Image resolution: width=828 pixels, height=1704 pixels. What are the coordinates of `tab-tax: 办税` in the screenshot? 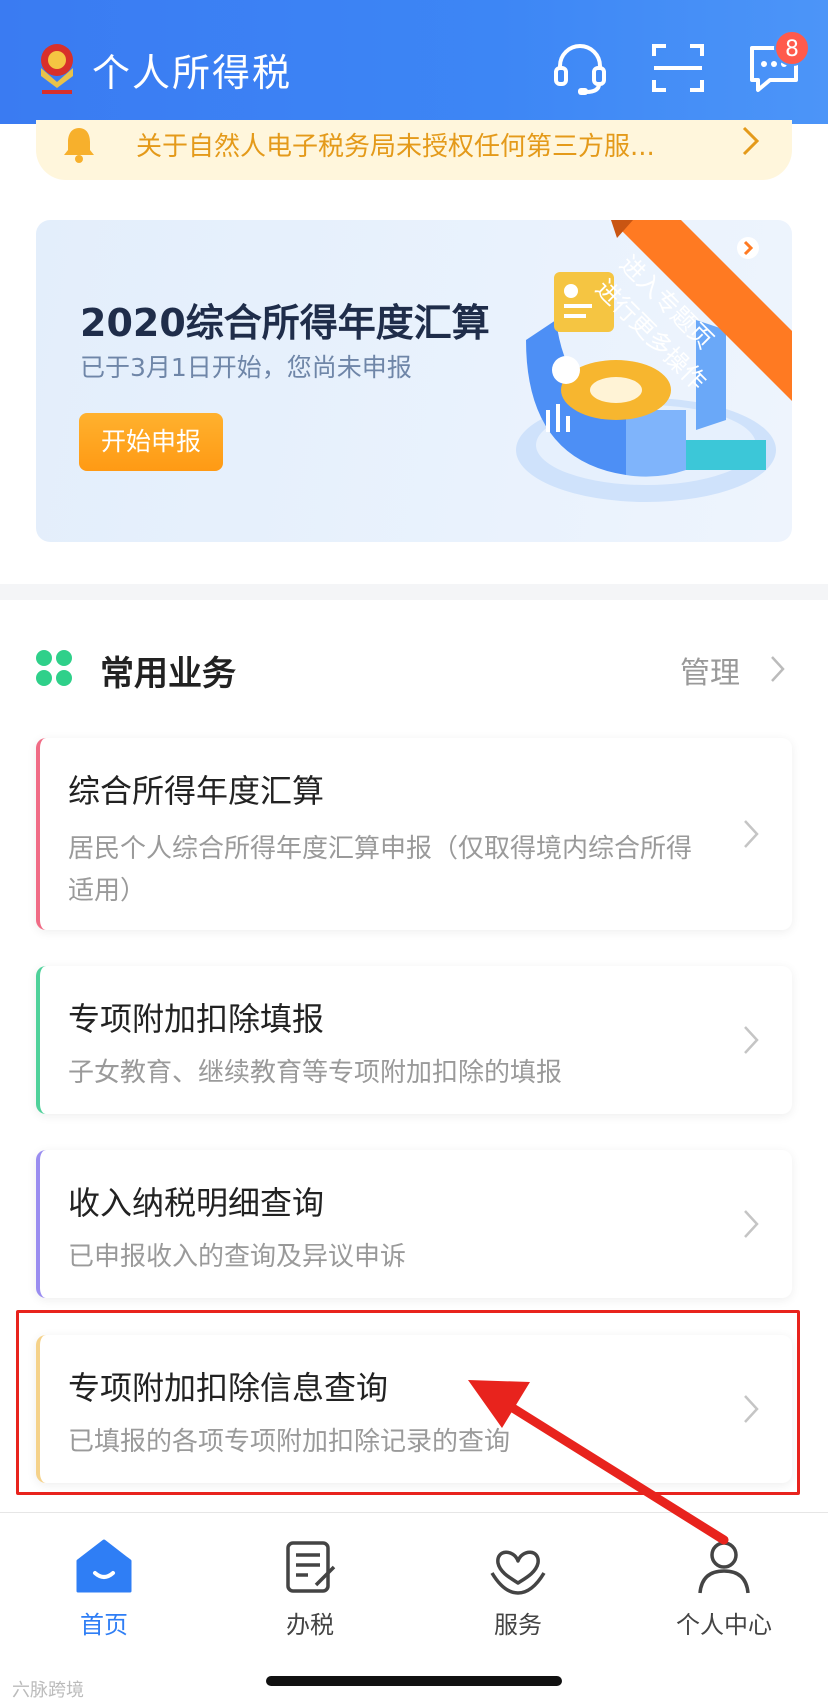 It's located at (310, 1583).